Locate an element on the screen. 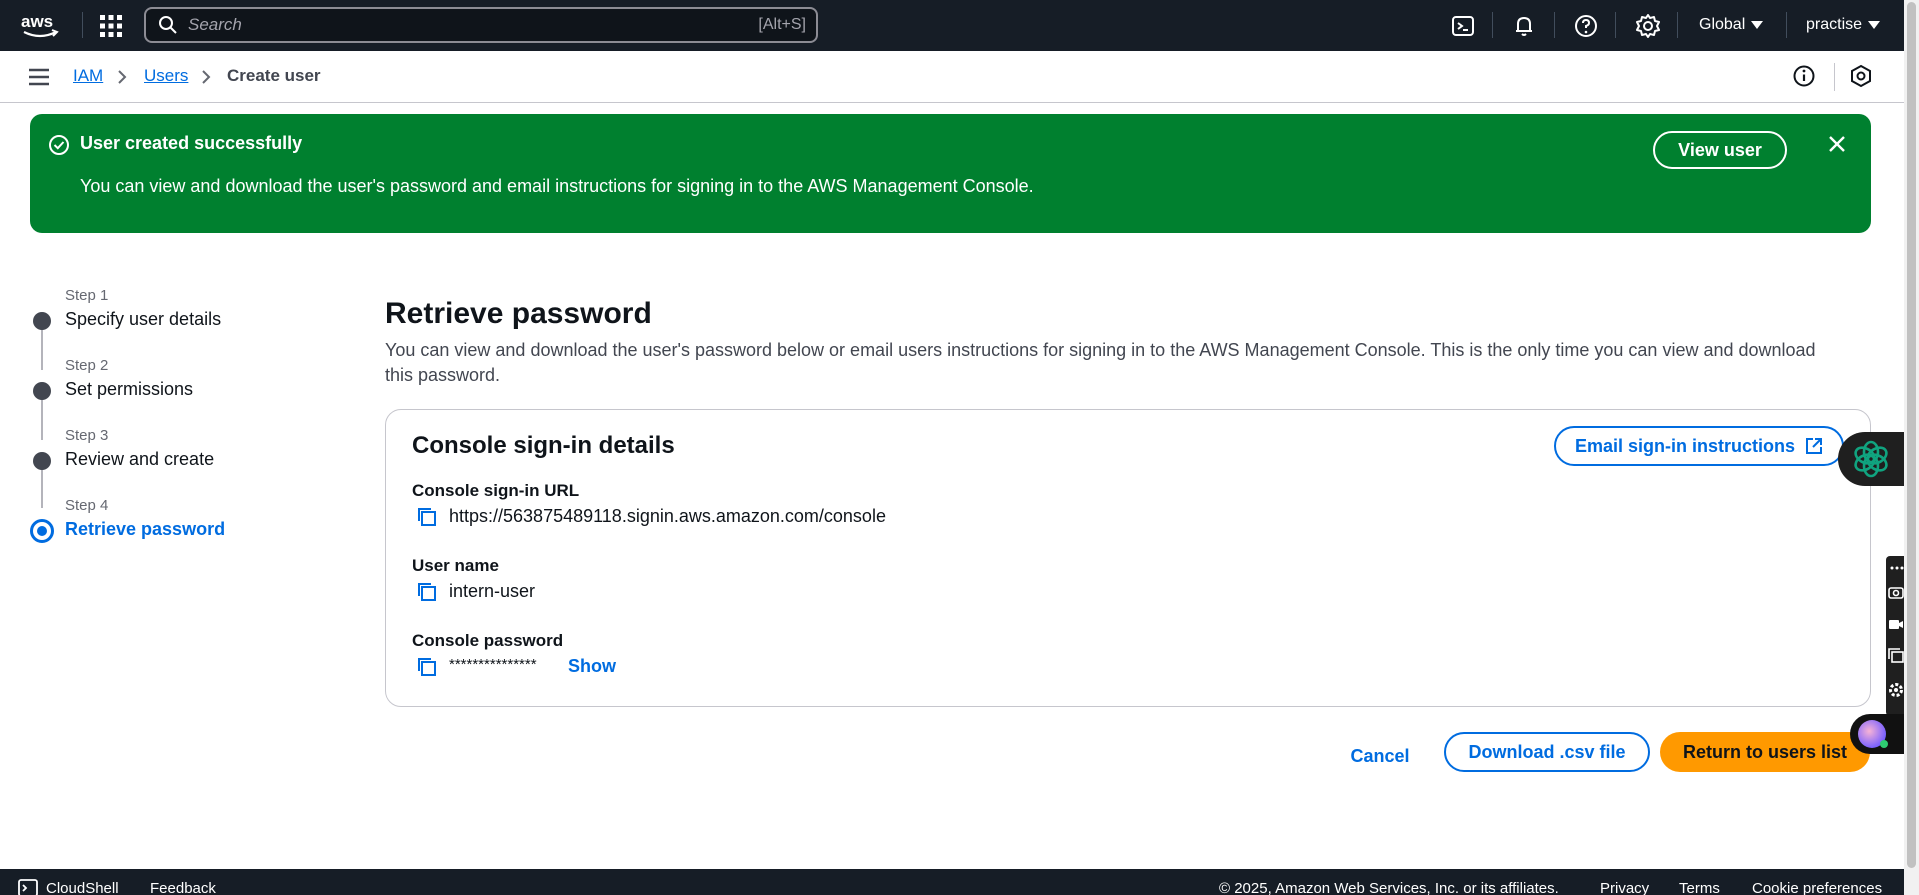  search-shortcut: [Alt+S] is located at coordinates (782, 24).